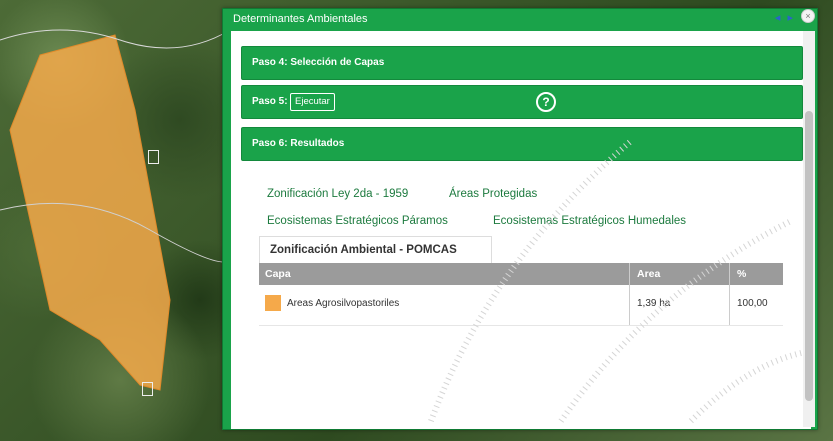 The image size is (833, 441). I want to click on header-pct: %, so click(742, 274).